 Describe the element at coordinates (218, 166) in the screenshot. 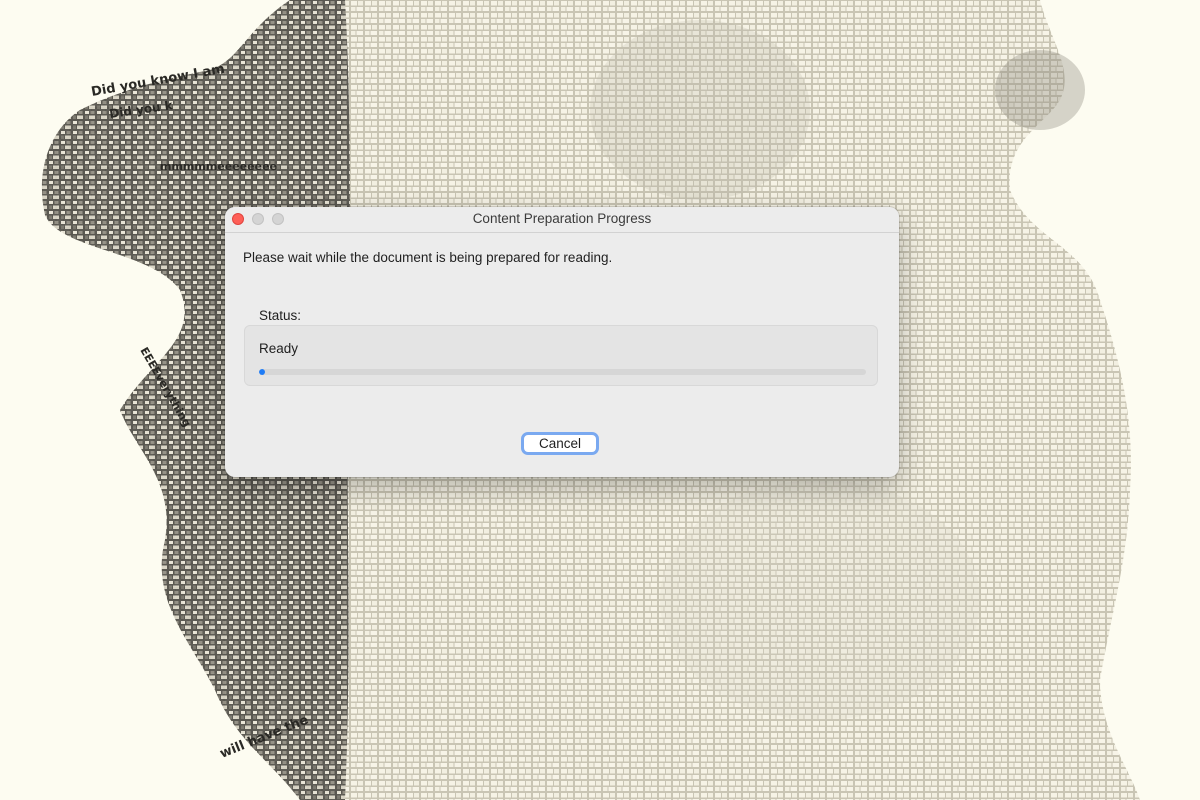

I see `art-text-3: mmmmmeeeeeeee` at that location.